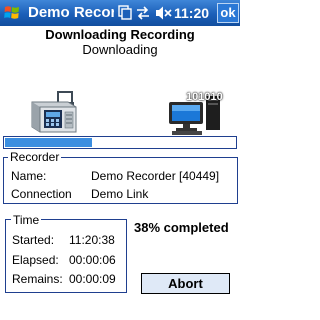 Image resolution: width=320 pixels, height=320 pixels. I want to click on recorder-name-label: Name:, so click(29, 176).